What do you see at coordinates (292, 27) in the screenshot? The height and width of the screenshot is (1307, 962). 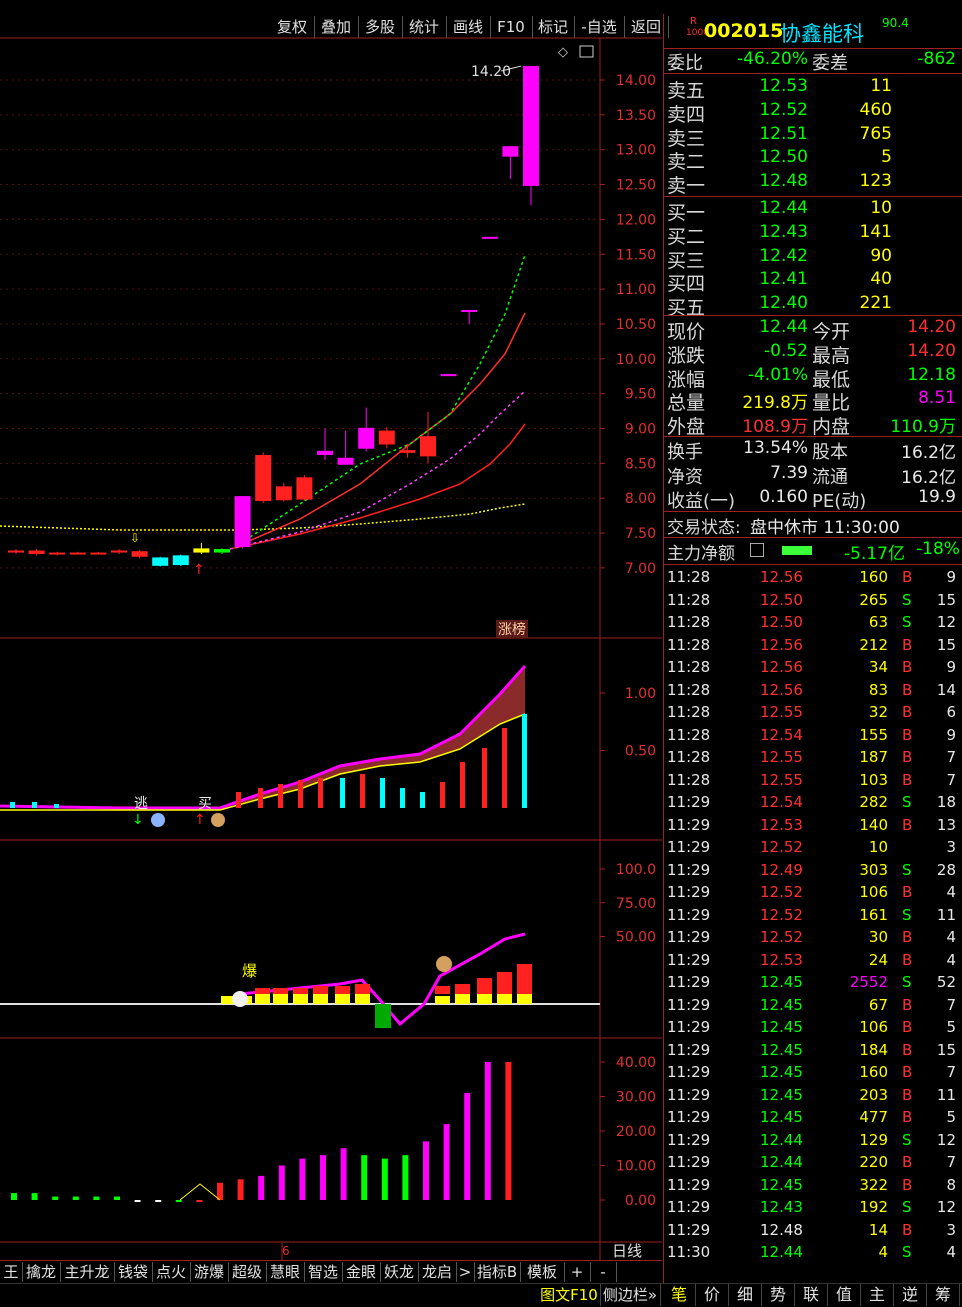 I see `toolbar-button-0: 复权` at bounding box center [292, 27].